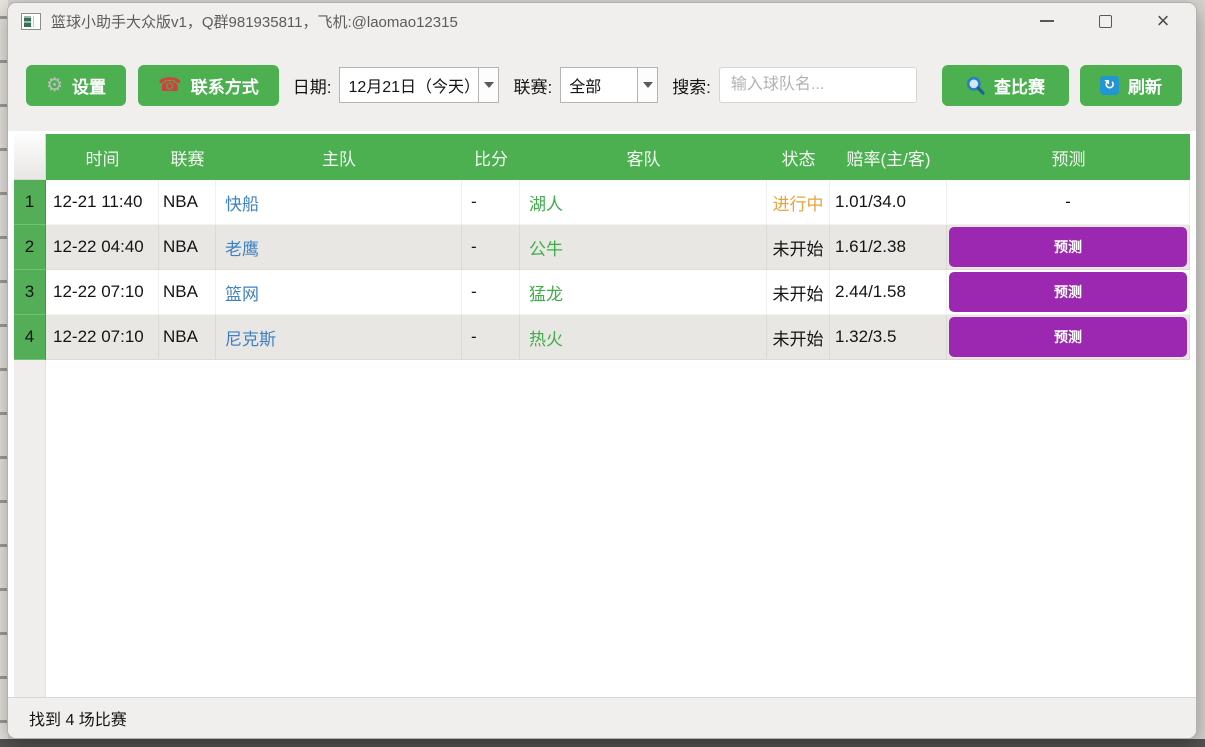  Describe the element at coordinates (533, 87) in the screenshot. I see `league-label: 联赛:` at that location.